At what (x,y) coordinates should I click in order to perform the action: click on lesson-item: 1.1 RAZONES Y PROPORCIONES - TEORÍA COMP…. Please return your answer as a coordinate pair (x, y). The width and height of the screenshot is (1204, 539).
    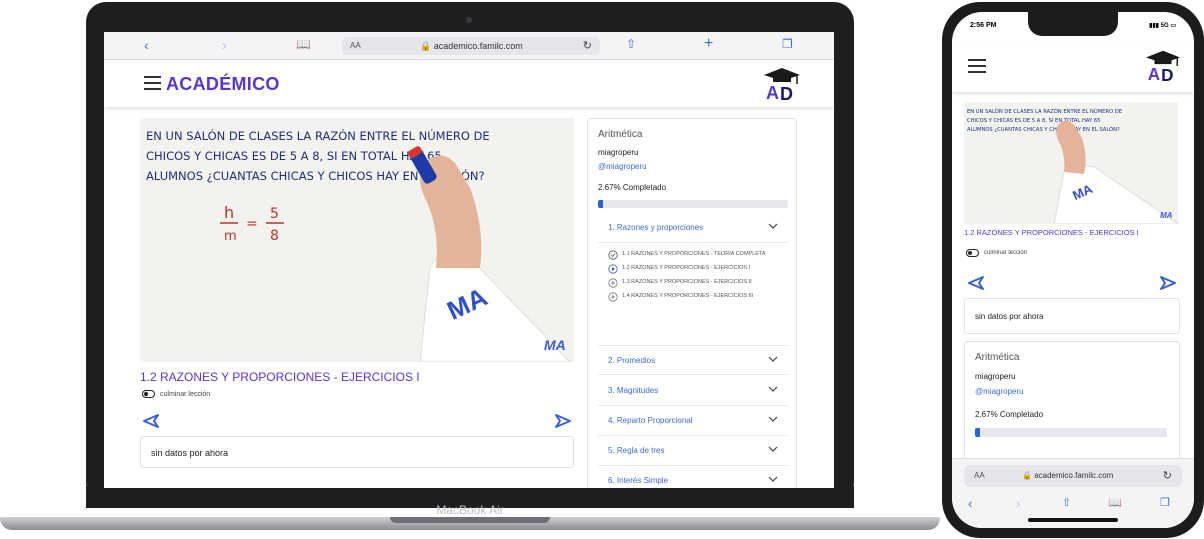
    Looking at the image, I should click on (698, 255).